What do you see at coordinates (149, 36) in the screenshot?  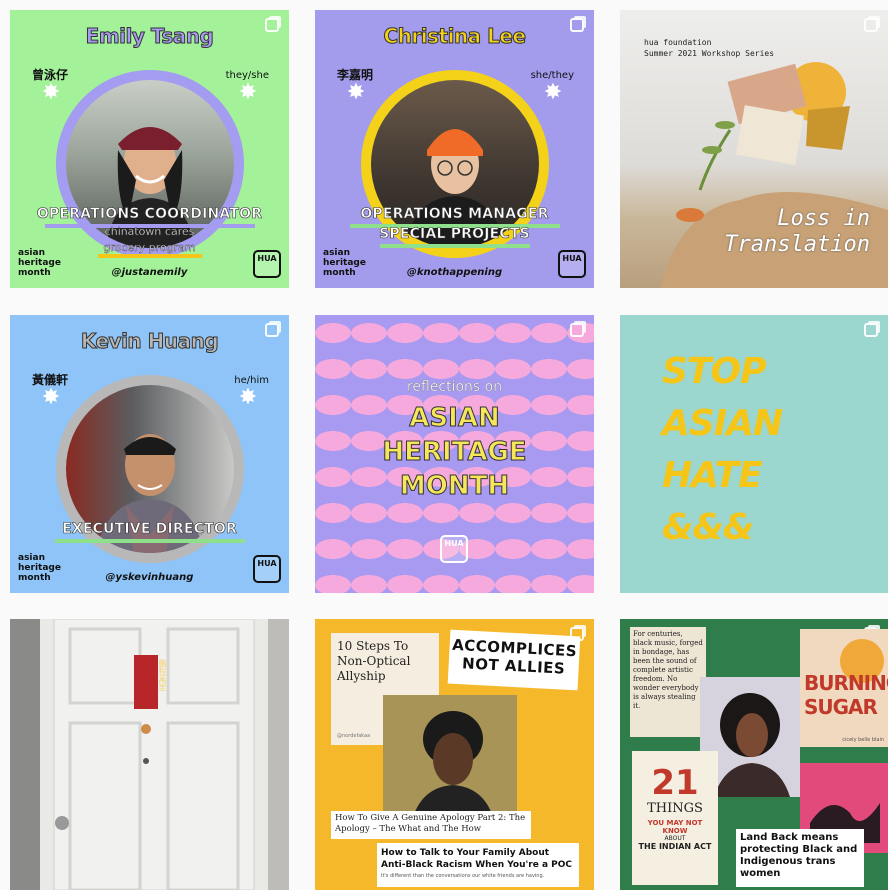 I see `profile-name: Emily Tsang` at bounding box center [149, 36].